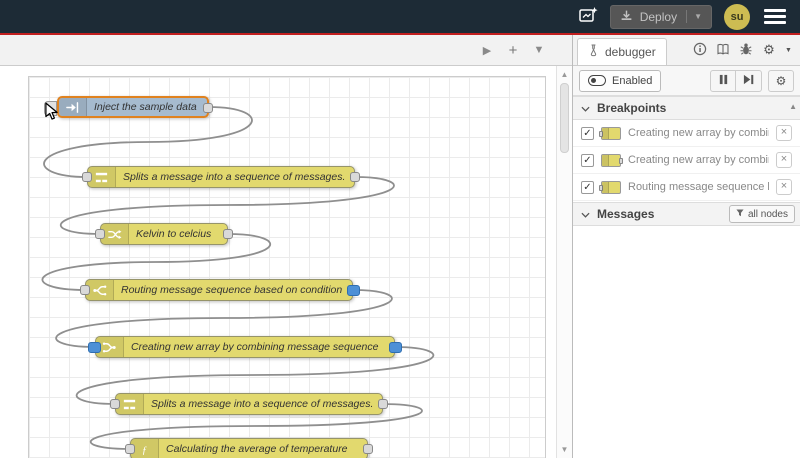 The width and height of the screenshot is (800, 458). What do you see at coordinates (174, 234) in the screenshot?
I see `node-label: Kelvin to celcius` at bounding box center [174, 234].